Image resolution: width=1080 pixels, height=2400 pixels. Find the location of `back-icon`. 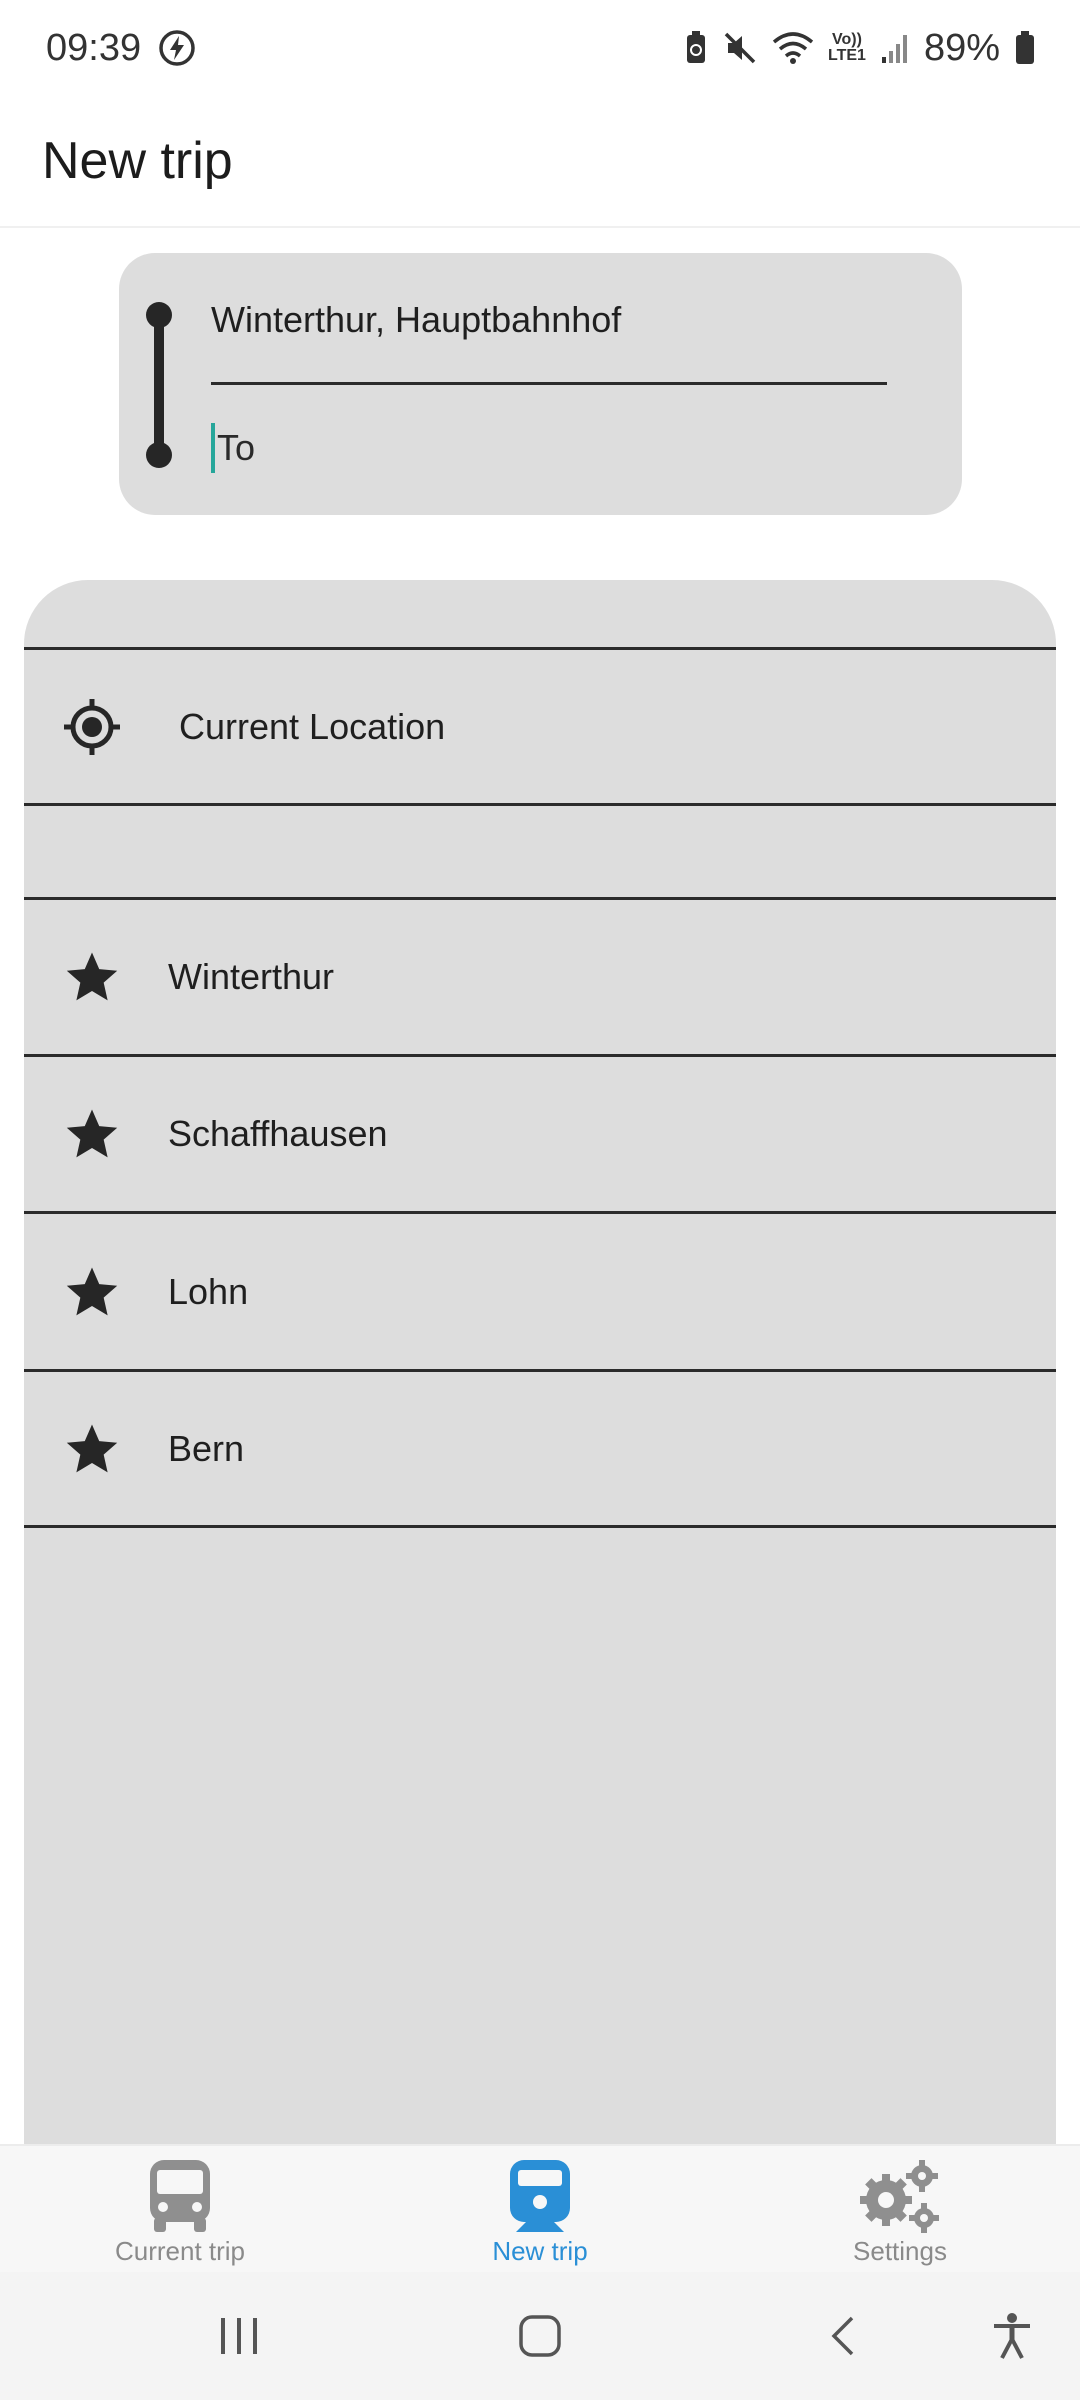

back-icon is located at coordinates (842, 2336).